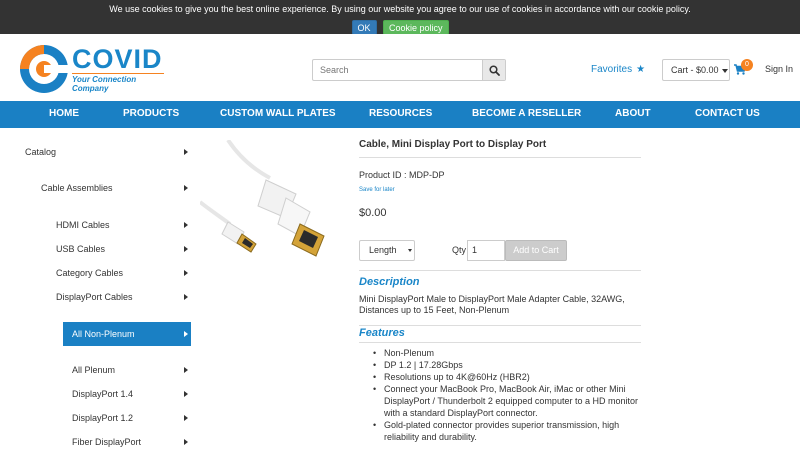 The width and height of the screenshot is (800, 454). Describe the element at coordinates (77, 188) in the screenshot. I see `sidebar-item-label: Cable Assemblies` at that location.